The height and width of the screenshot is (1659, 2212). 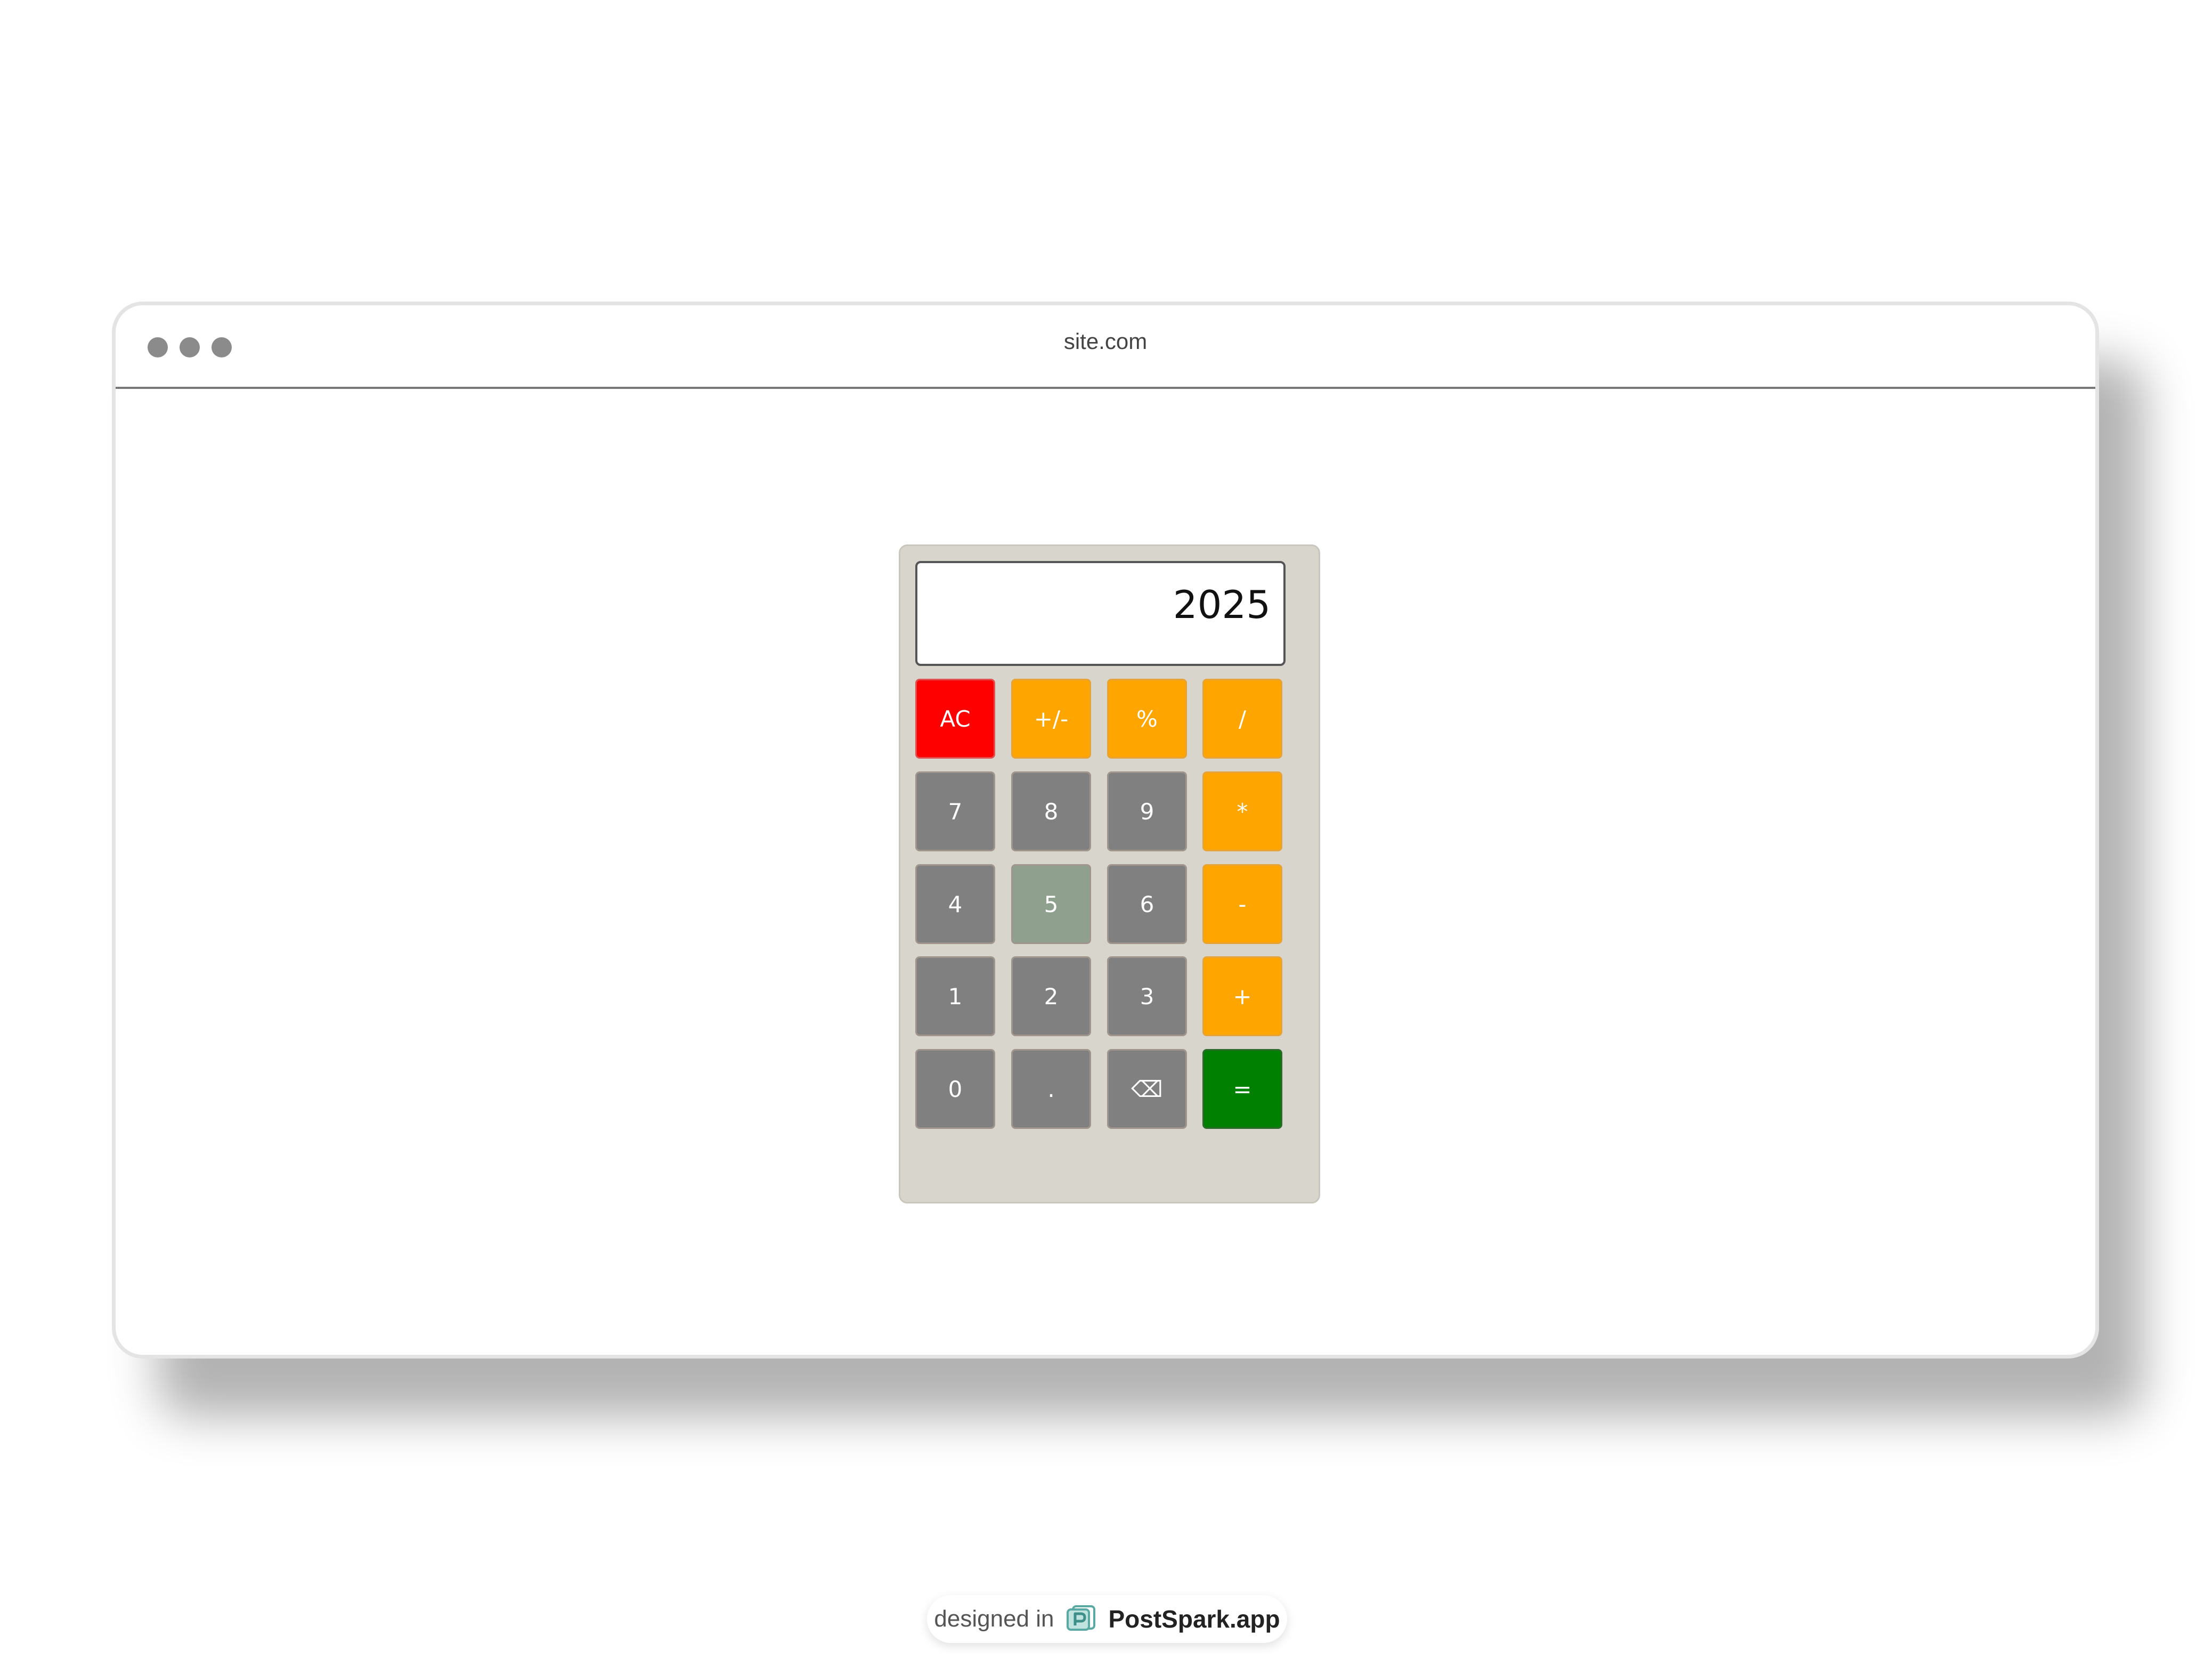 What do you see at coordinates (955, 996) in the screenshot?
I see `digit-1-button: 1` at bounding box center [955, 996].